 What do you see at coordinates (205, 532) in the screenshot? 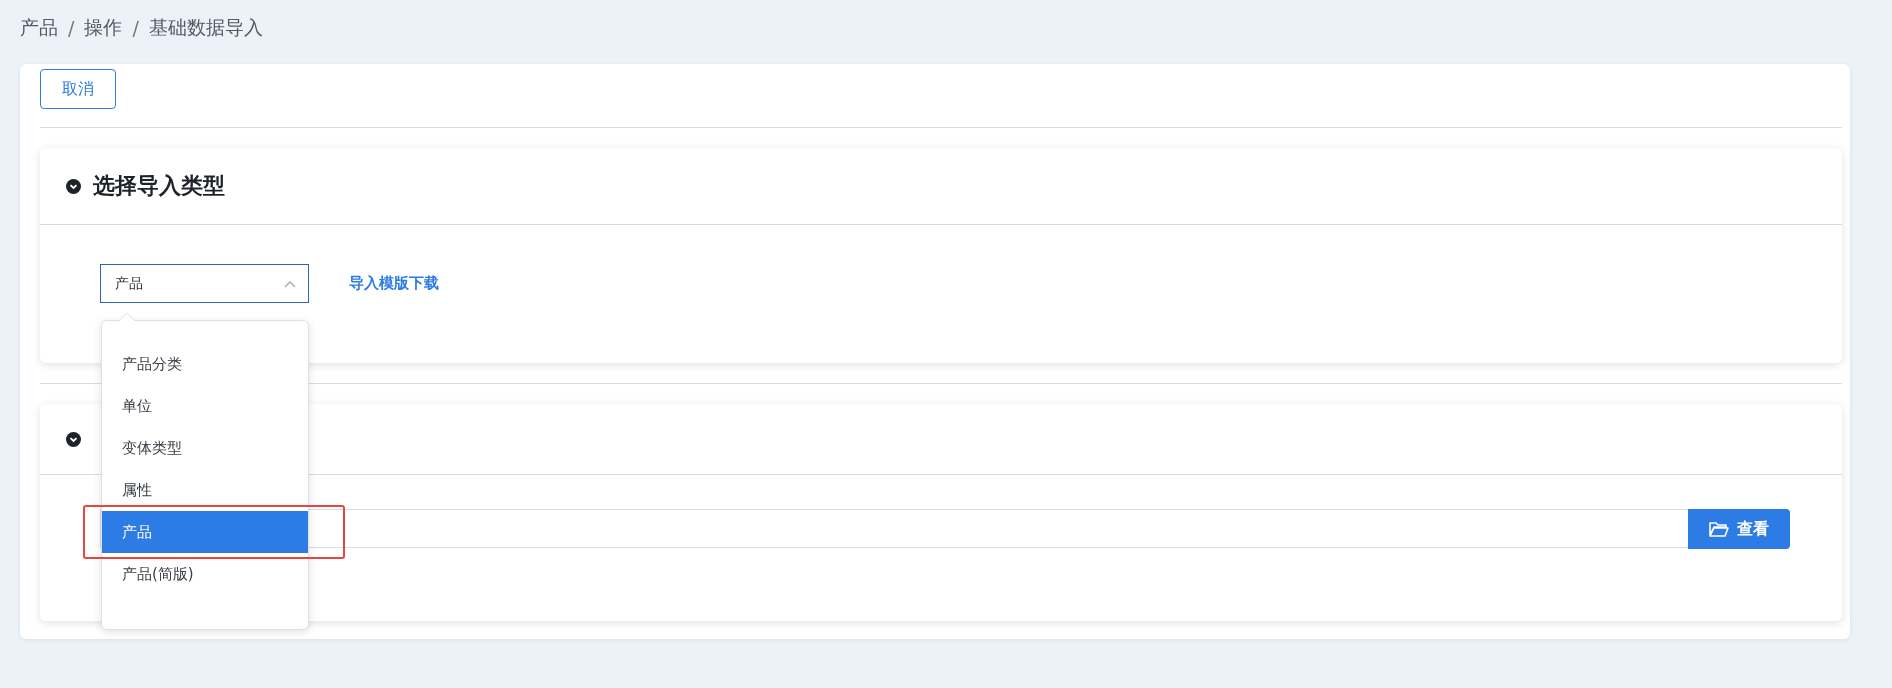
I see `dropdown-option: 产品` at bounding box center [205, 532].